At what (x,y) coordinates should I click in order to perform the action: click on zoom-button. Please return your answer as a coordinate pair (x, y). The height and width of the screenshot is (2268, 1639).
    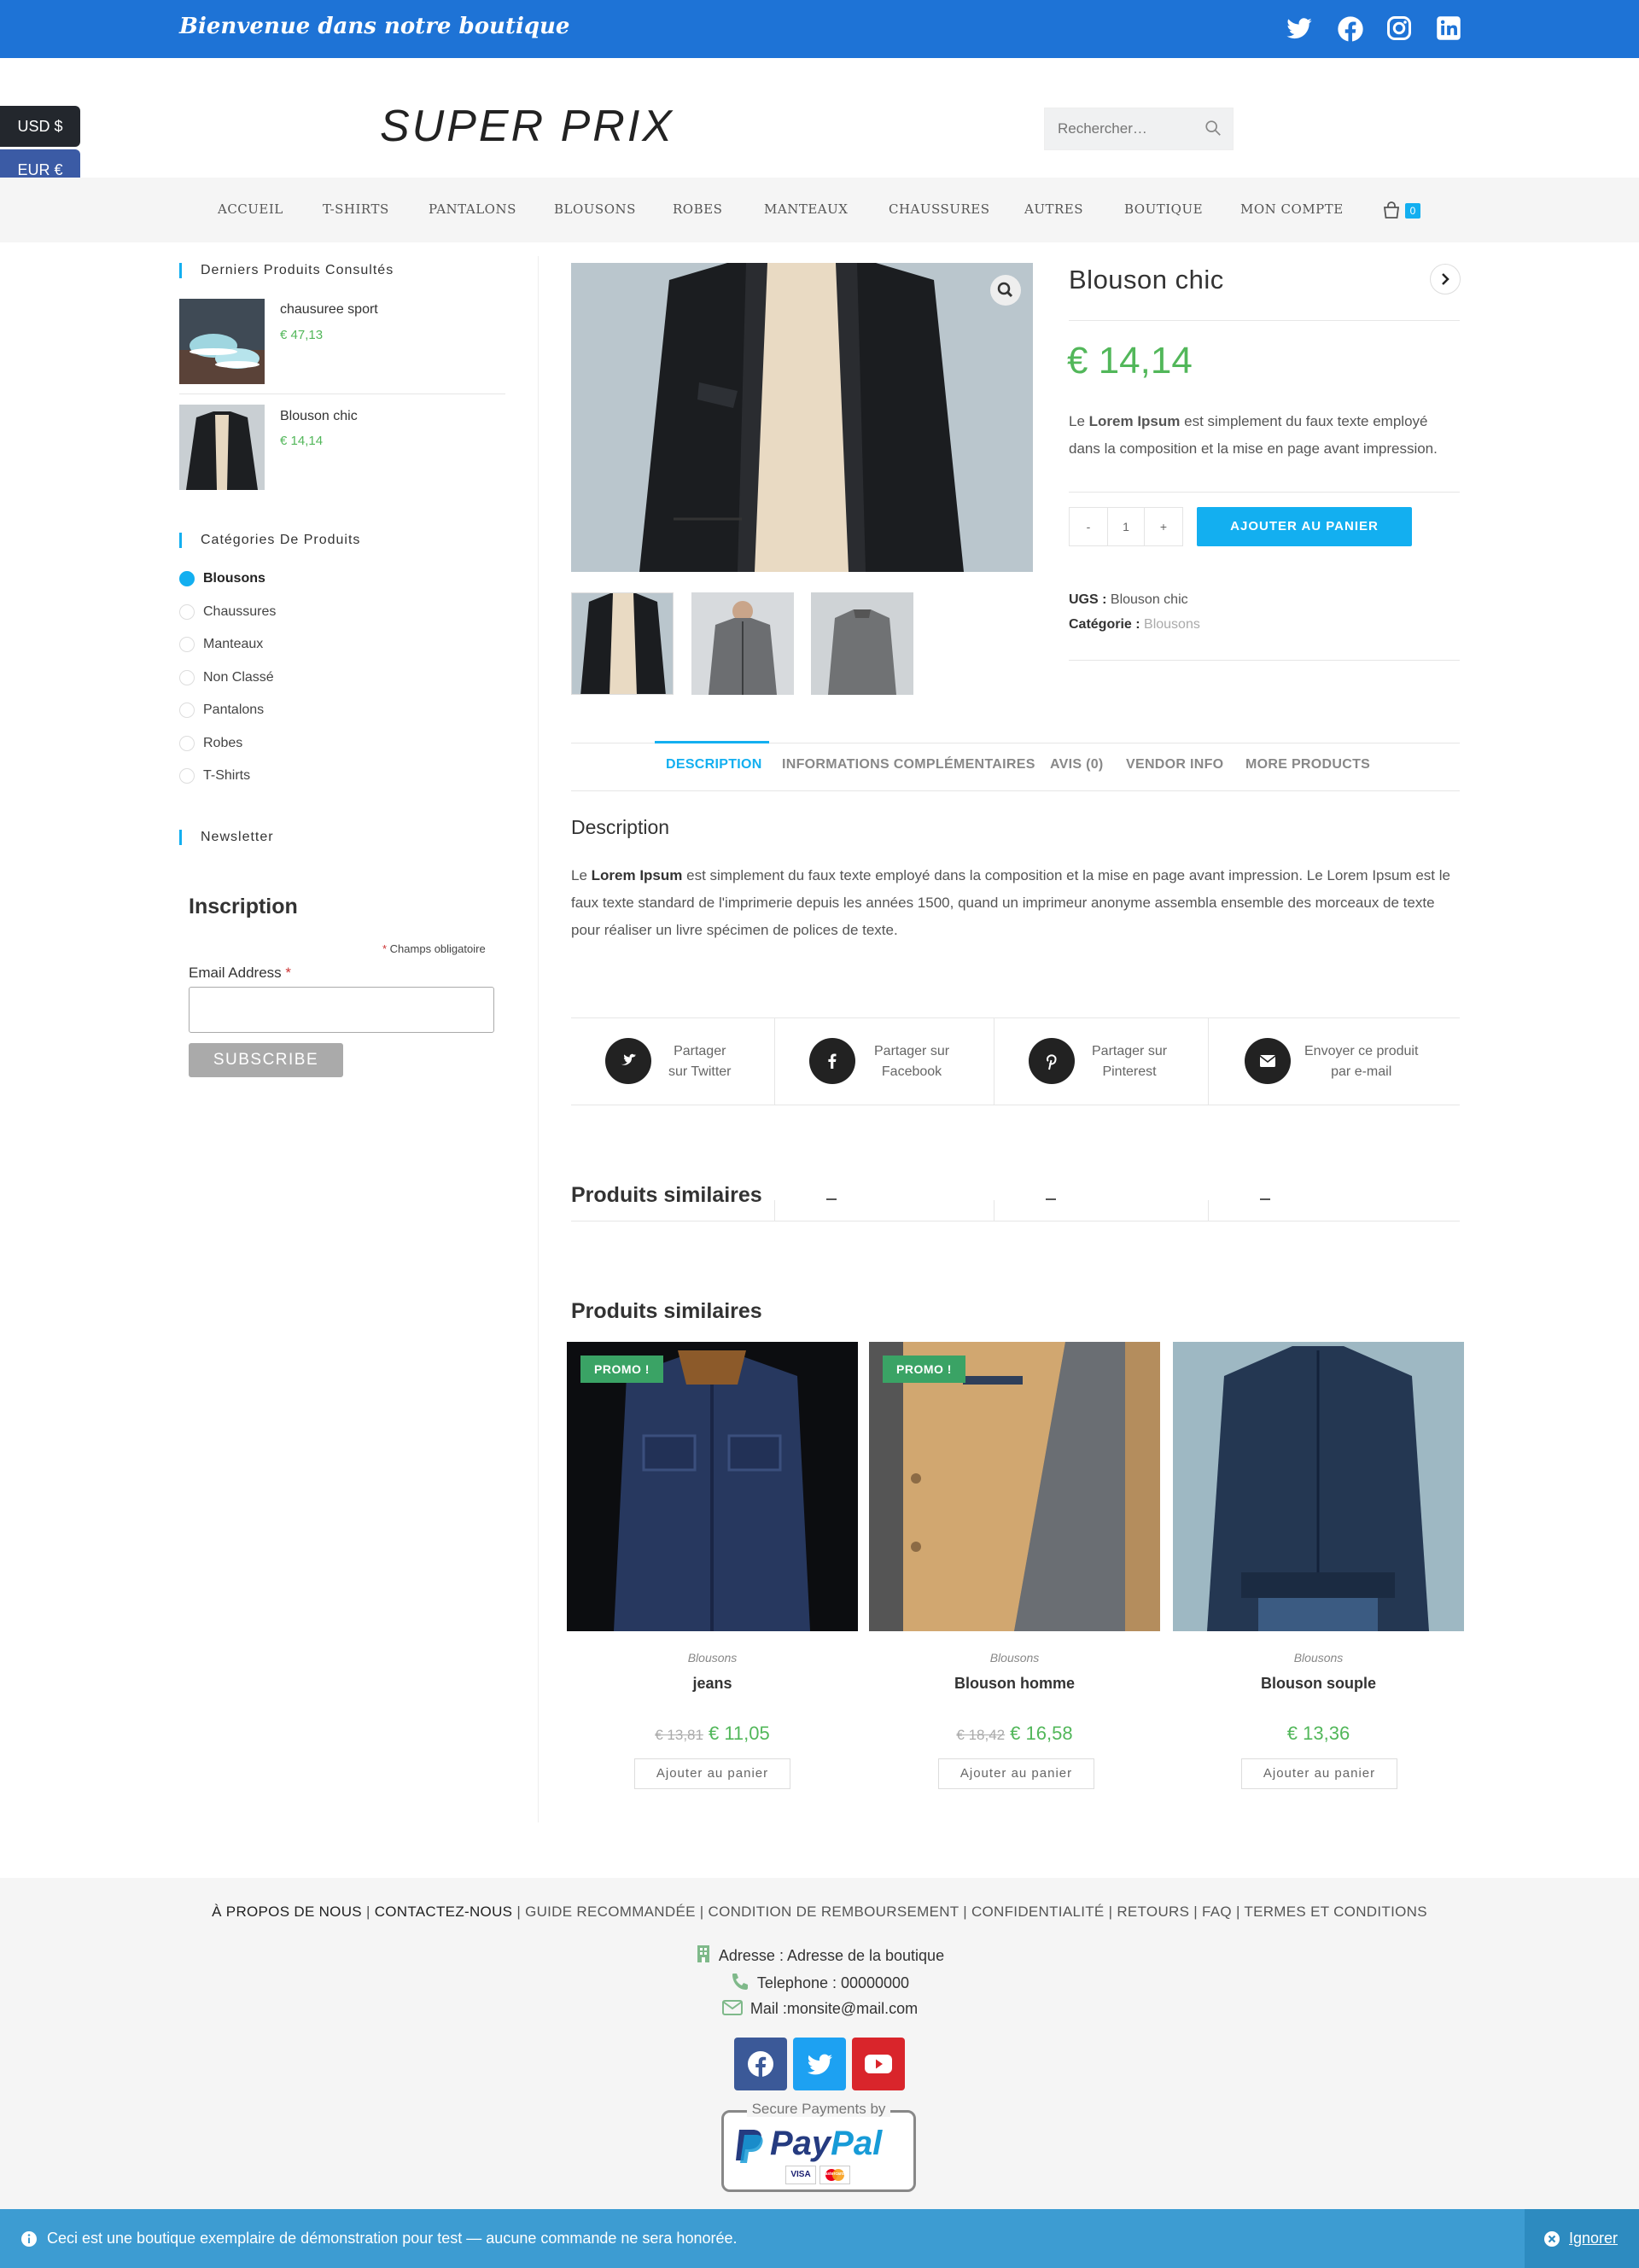
    Looking at the image, I should click on (1005, 290).